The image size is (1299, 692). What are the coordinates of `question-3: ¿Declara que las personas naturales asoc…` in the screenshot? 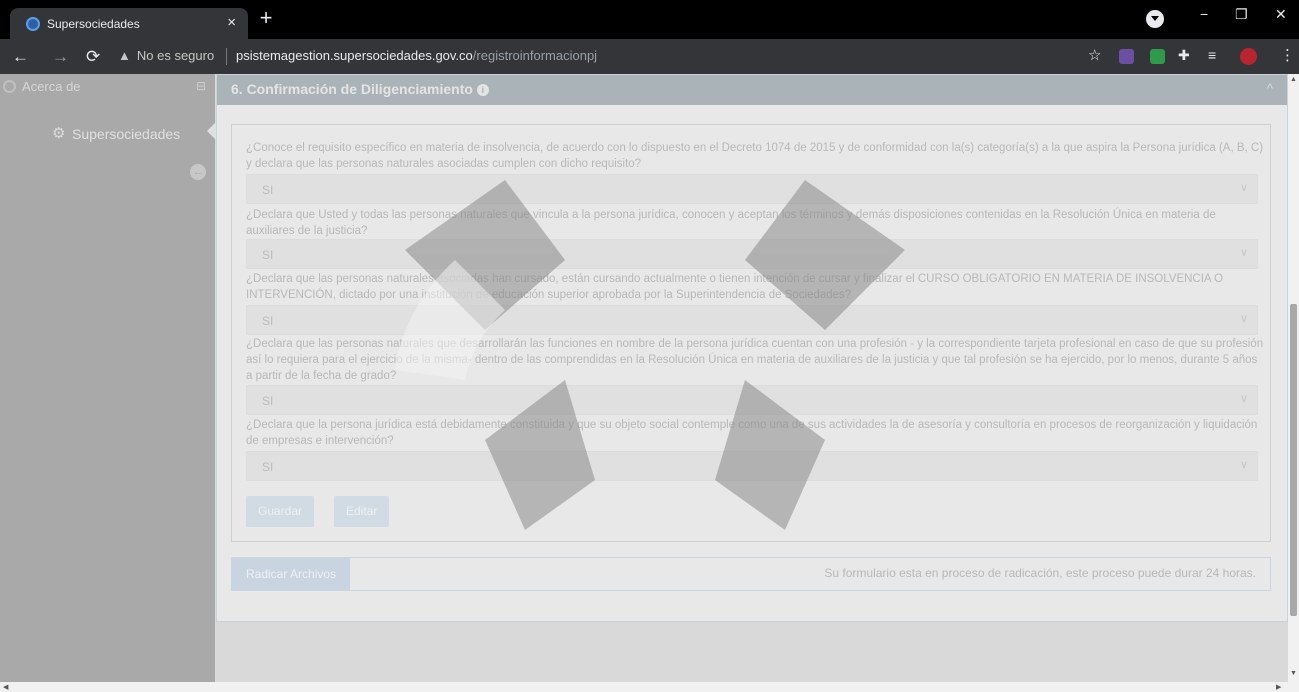 It's located at (735, 287).